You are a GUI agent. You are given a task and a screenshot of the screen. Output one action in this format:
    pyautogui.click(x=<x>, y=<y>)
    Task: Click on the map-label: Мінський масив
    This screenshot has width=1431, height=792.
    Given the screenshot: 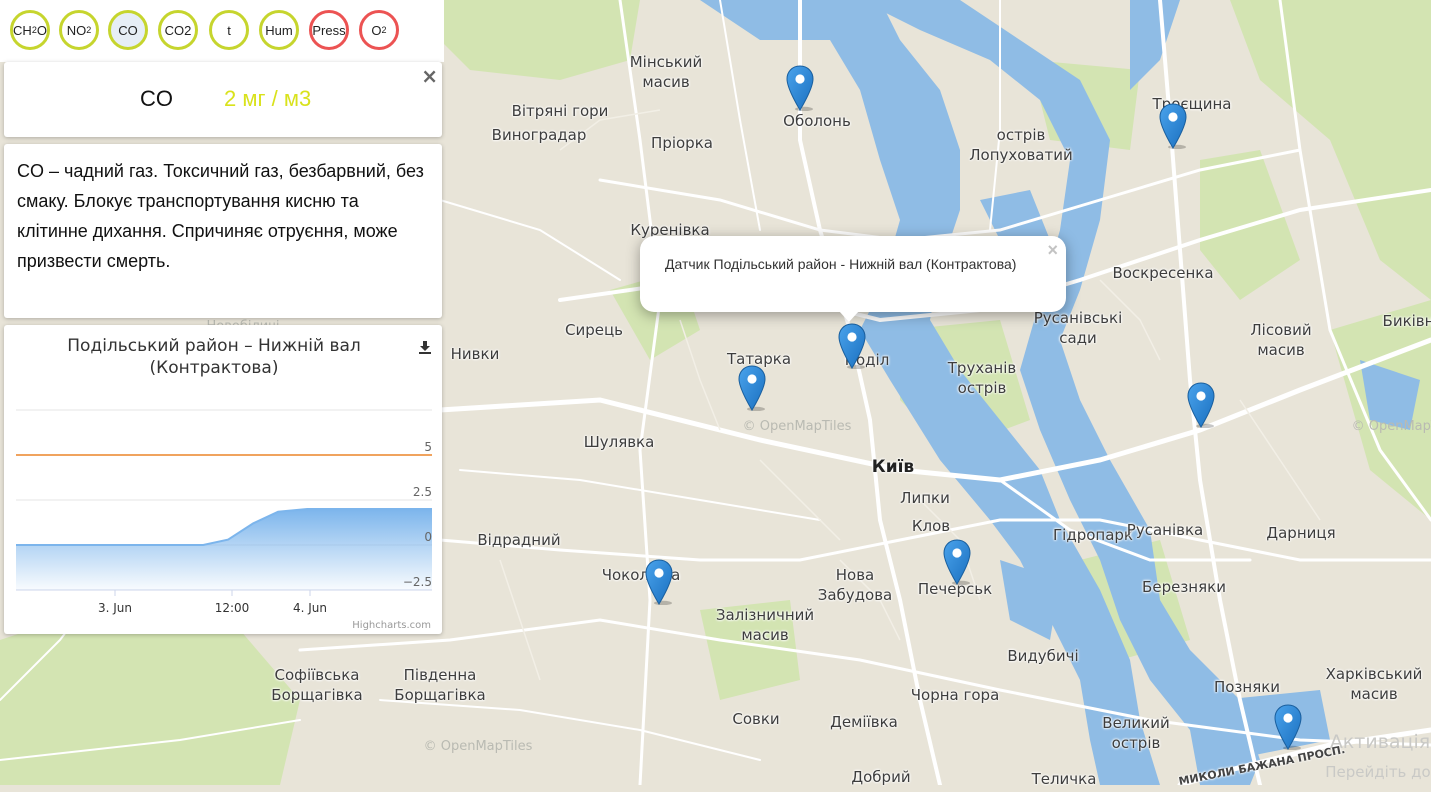 What is the action you would take?
    pyautogui.click(x=666, y=72)
    